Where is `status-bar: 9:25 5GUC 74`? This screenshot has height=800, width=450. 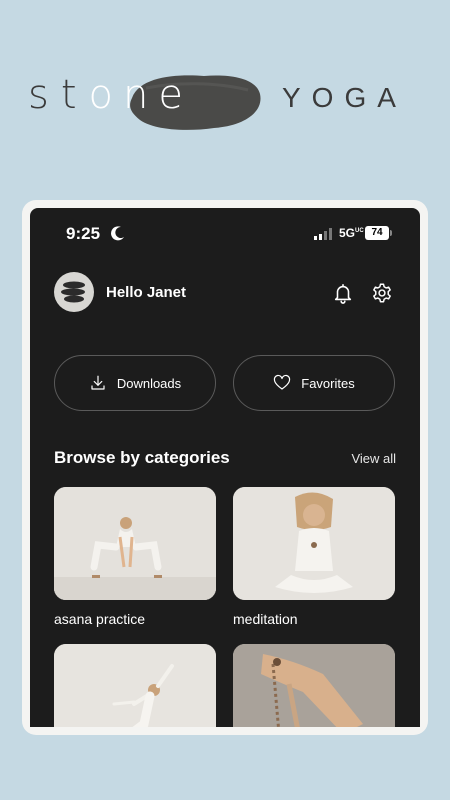 status-bar: 9:25 5GUC 74 is located at coordinates (225, 234).